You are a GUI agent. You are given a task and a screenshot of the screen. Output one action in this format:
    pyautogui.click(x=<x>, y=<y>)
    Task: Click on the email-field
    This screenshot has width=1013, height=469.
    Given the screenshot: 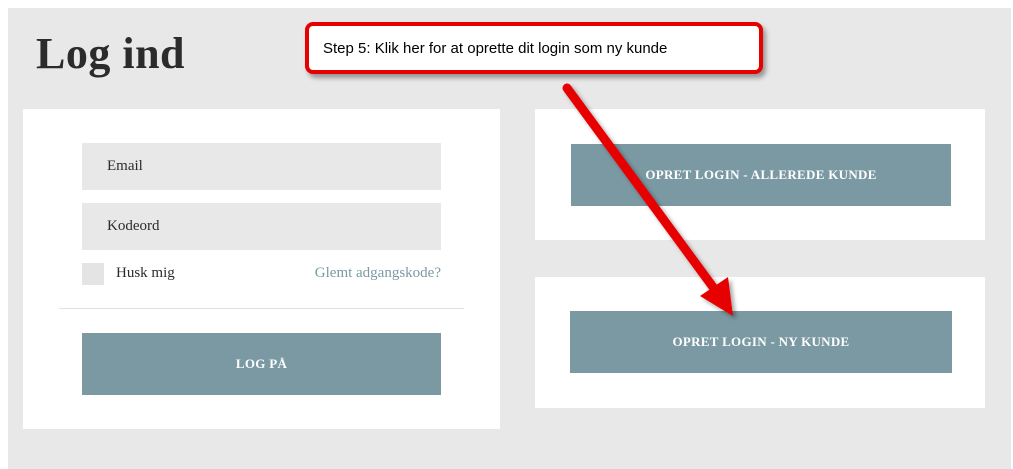 What is the action you would take?
    pyautogui.click(x=261, y=166)
    